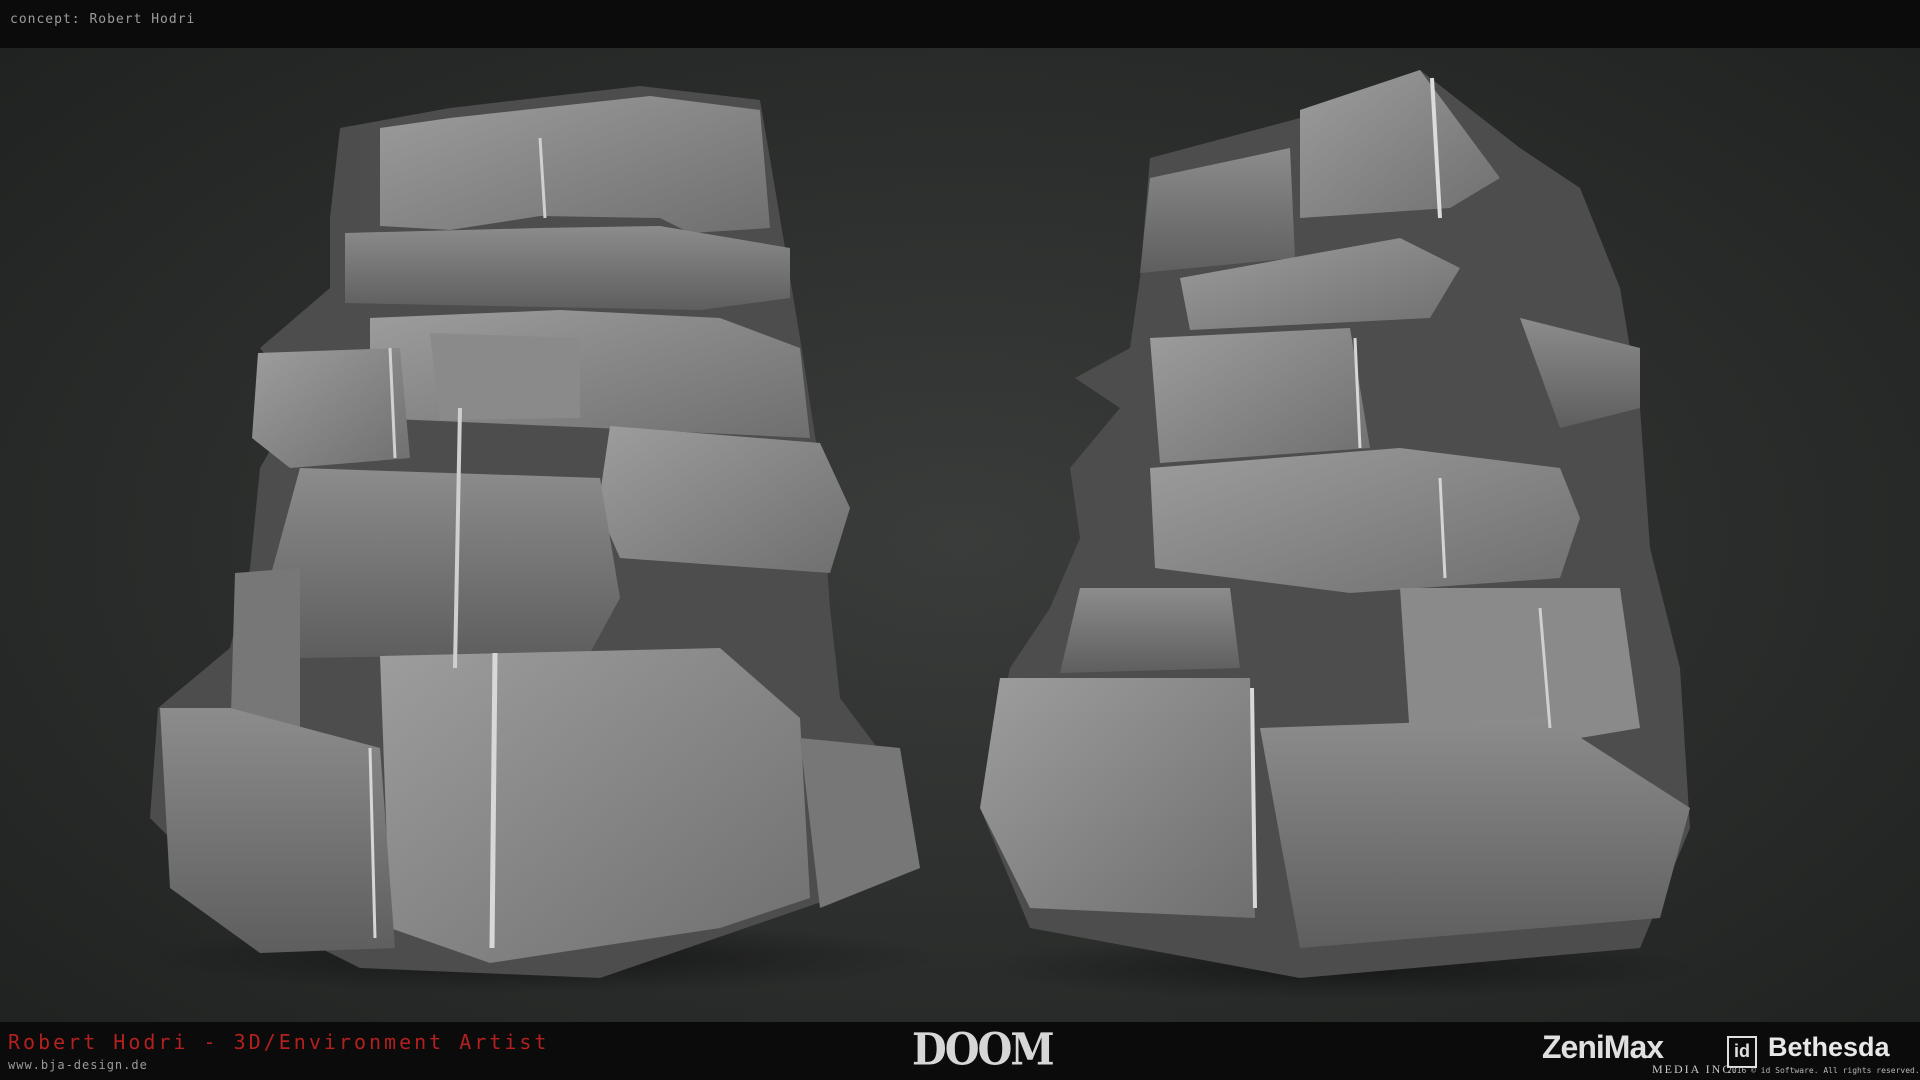 The height and width of the screenshot is (1080, 1920). Describe the element at coordinates (78, 1065) in the screenshot. I see `website-link: www.bja-design.de` at that location.